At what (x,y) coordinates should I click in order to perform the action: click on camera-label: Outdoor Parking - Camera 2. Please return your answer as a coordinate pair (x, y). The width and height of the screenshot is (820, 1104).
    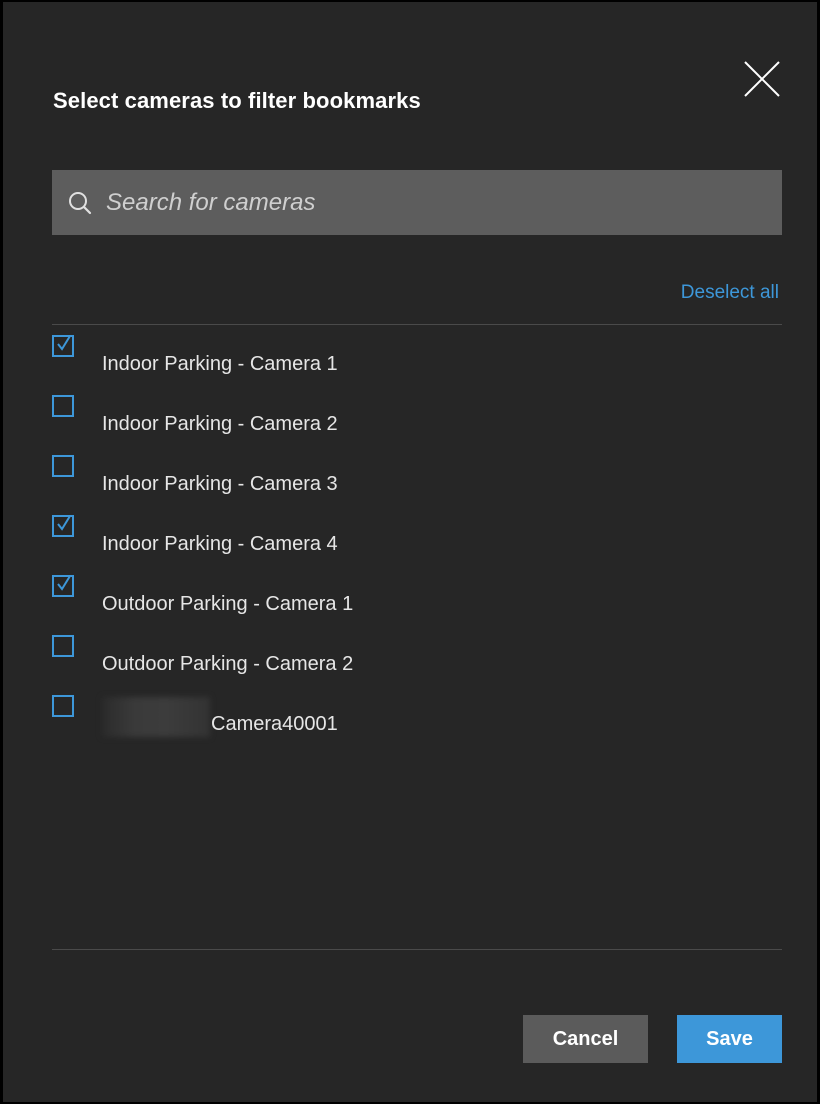
    Looking at the image, I should click on (228, 664).